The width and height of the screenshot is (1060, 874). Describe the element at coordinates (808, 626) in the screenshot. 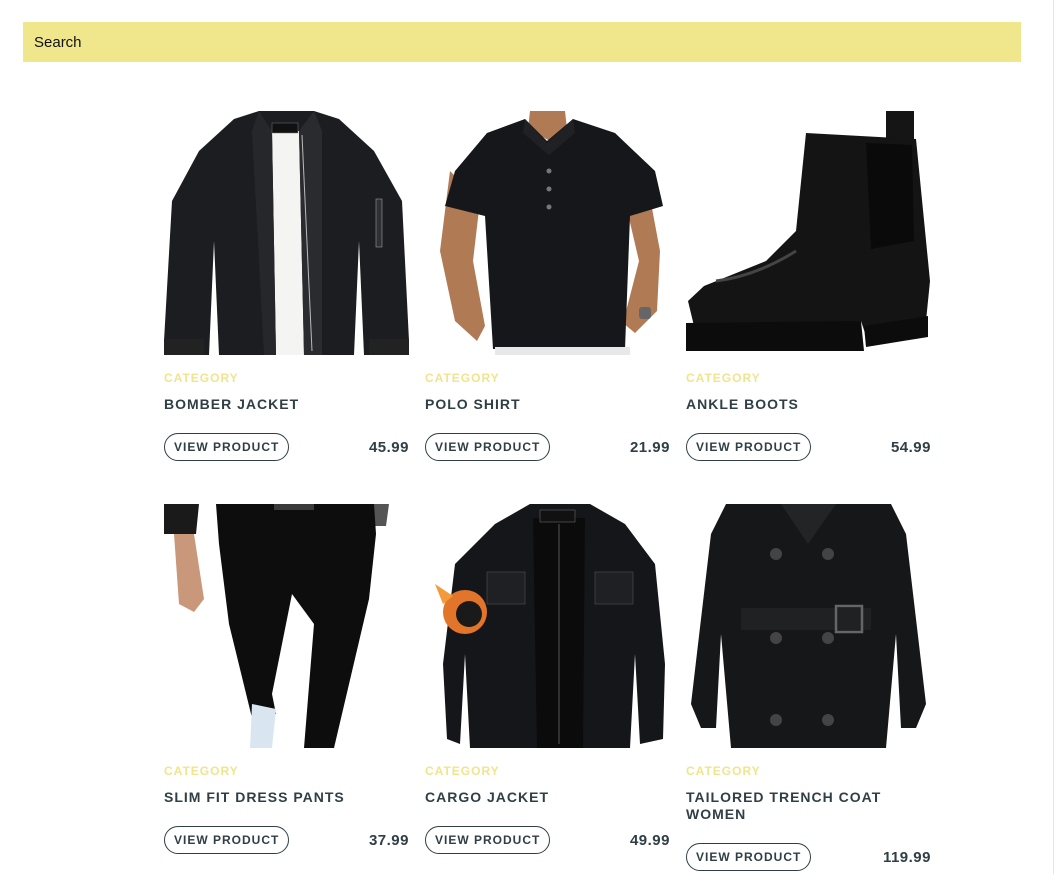

I see `trench-coat-image` at that location.